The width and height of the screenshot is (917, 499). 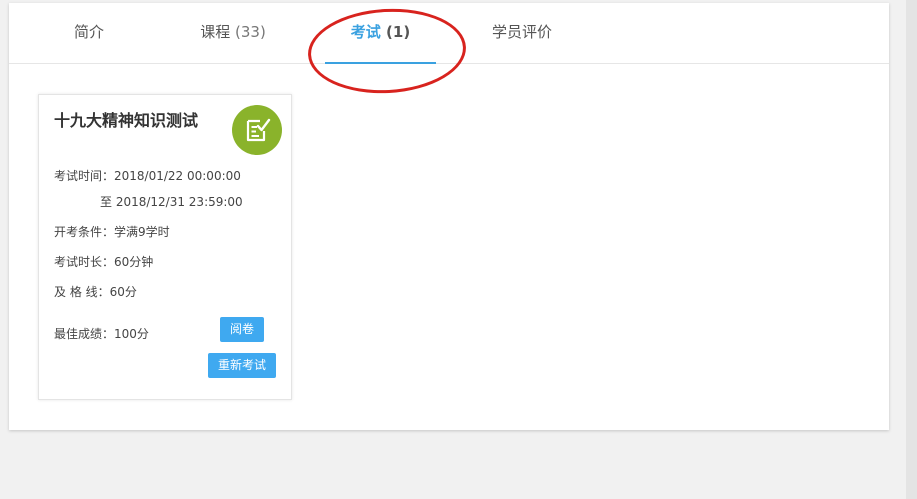 I want to click on retake-exam-button: 重新考试, so click(x=242, y=365).